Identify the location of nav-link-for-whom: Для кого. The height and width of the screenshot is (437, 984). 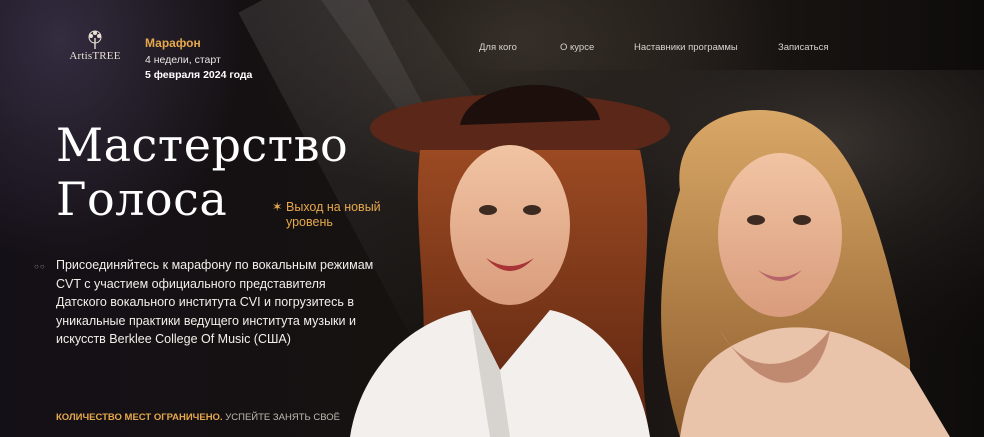
(498, 47).